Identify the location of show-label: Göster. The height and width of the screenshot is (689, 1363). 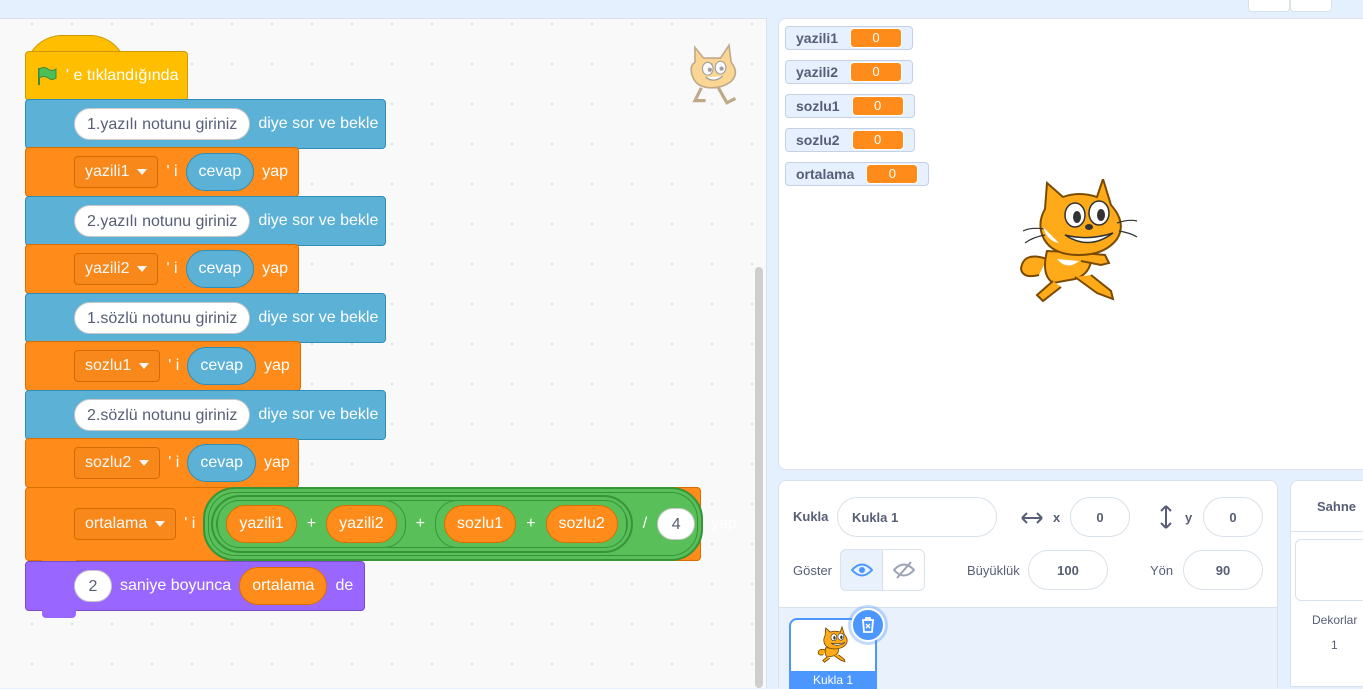
(813, 570).